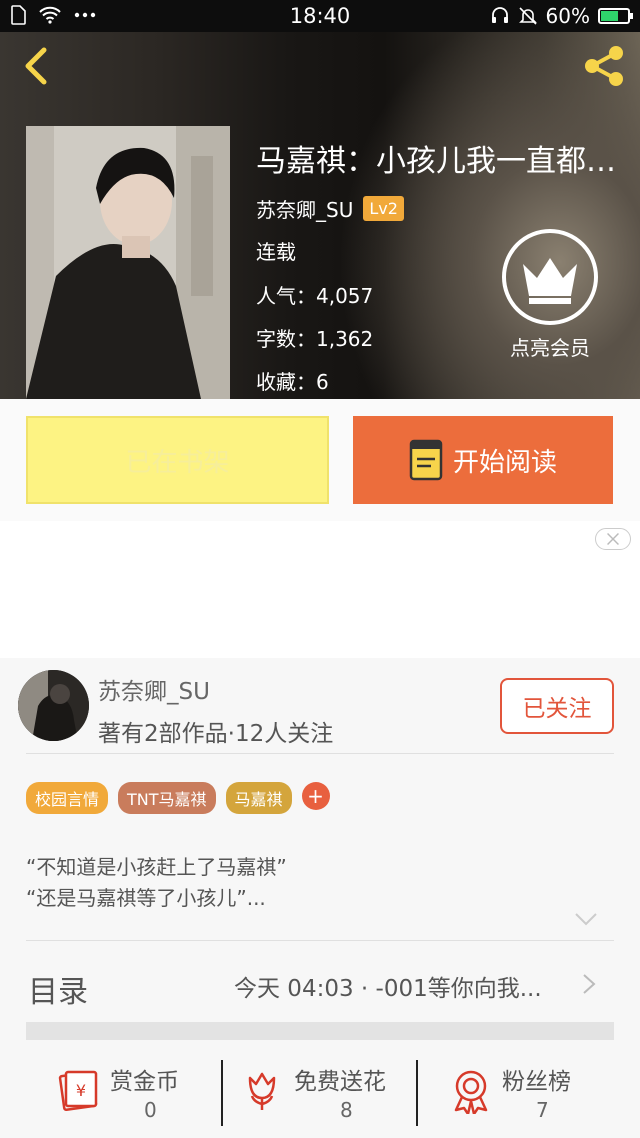 The width and height of the screenshot is (640, 1138). Describe the element at coordinates (383, 208) in the screenshot. I see `level-badge: Lv2` at that location.